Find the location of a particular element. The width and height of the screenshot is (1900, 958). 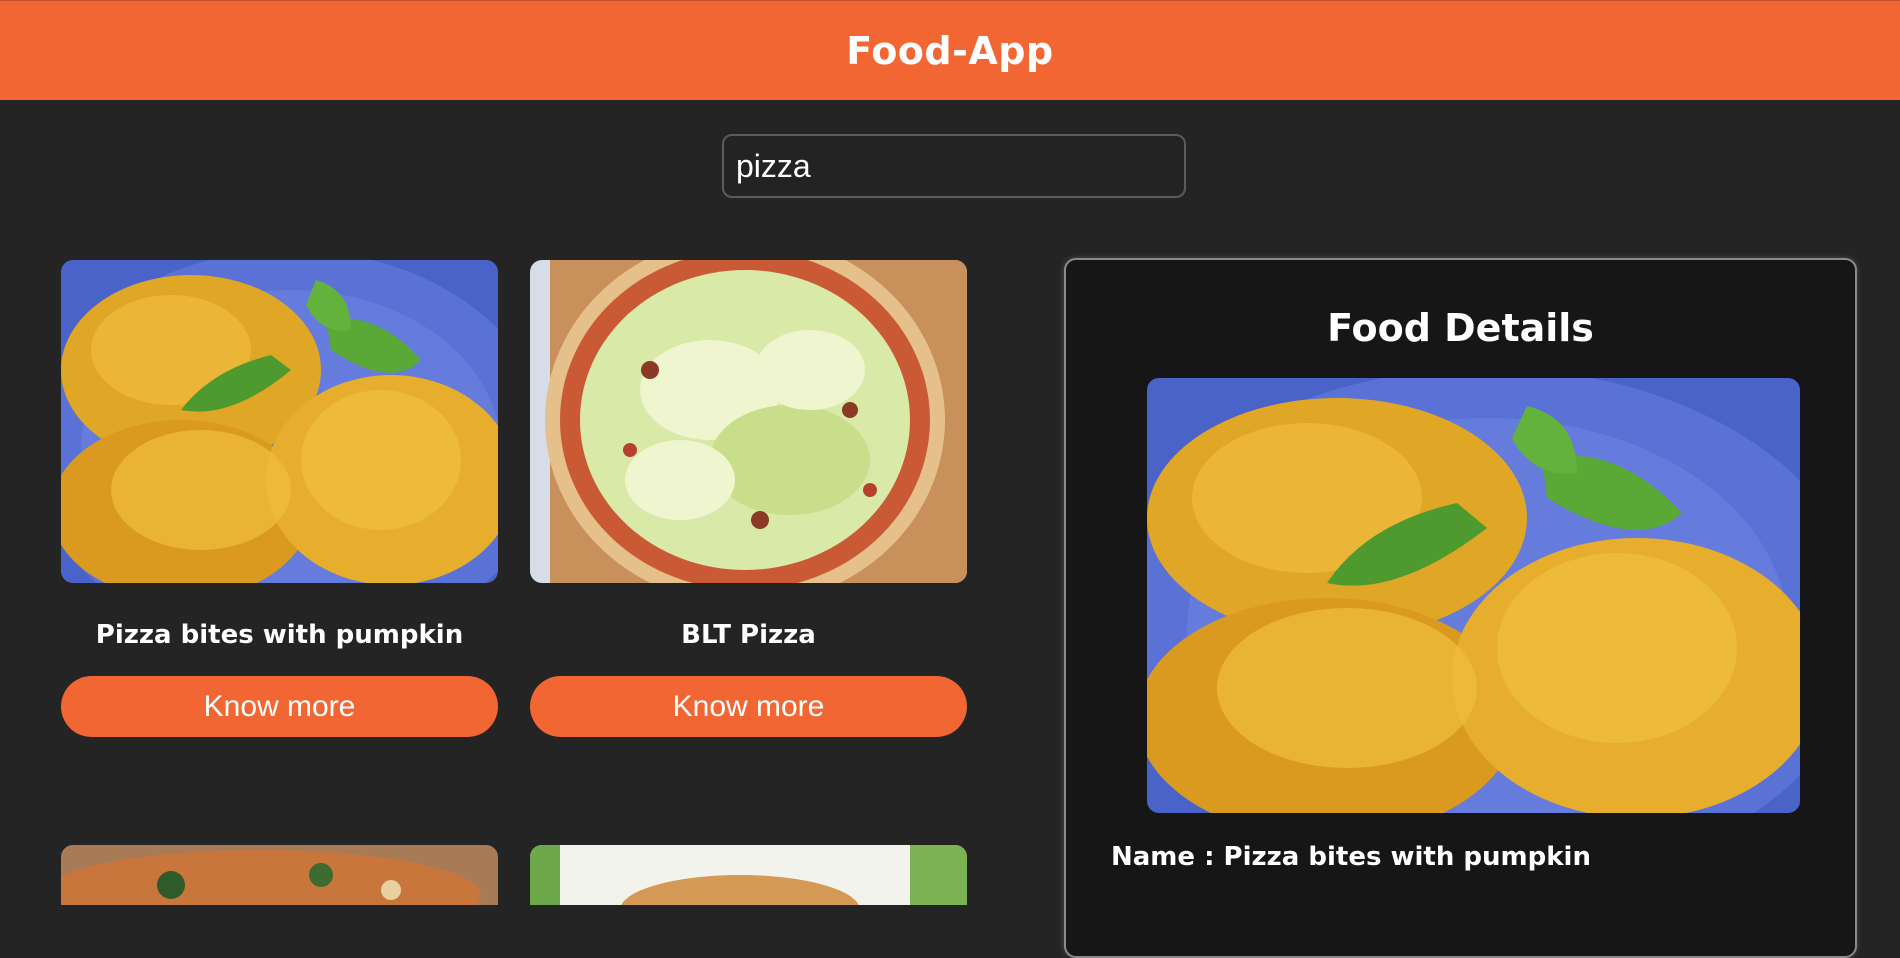

details-heading: Food Details is located at coordinates (1460, 328).